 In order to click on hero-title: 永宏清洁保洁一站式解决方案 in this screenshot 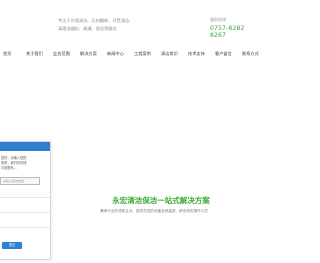, I will do `click(161, 200)`.